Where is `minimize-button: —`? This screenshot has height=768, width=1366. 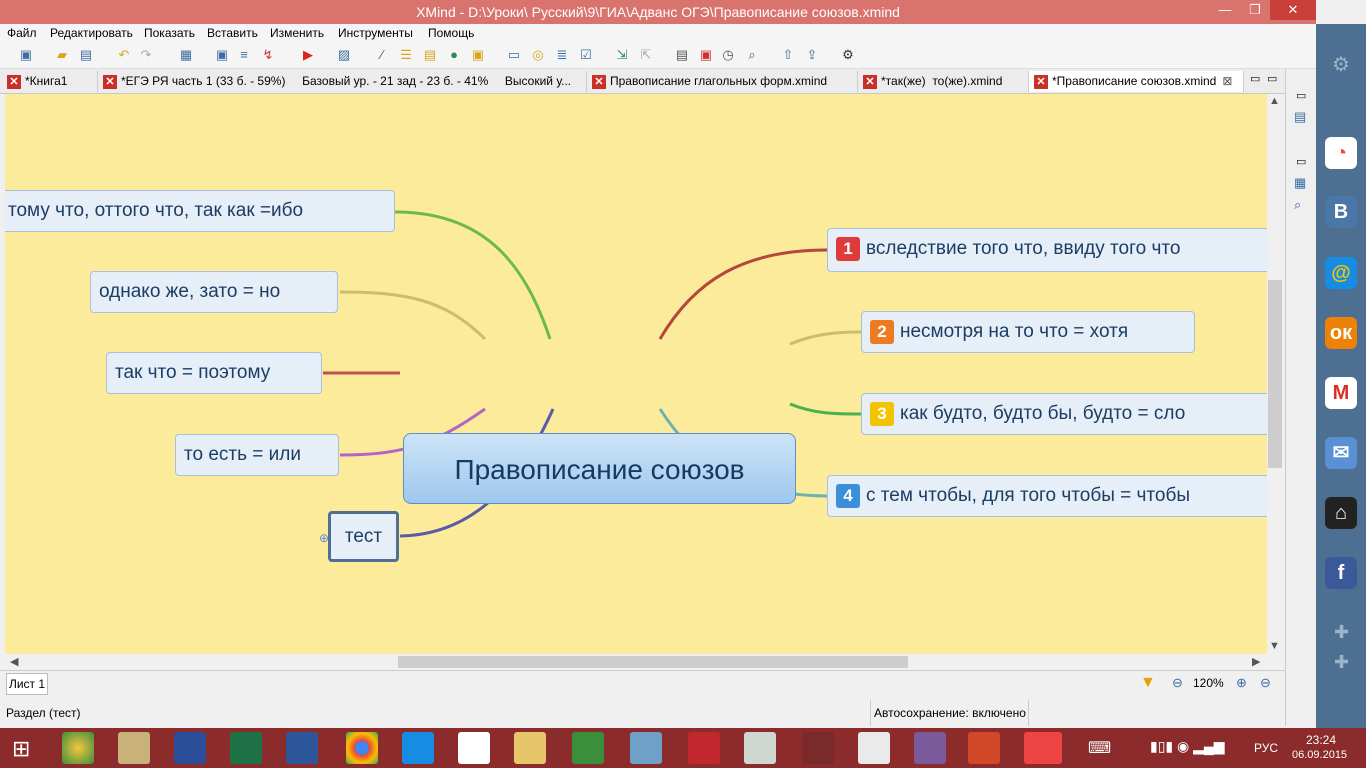 minimize-button: — is located at coordinates (1225, 10).